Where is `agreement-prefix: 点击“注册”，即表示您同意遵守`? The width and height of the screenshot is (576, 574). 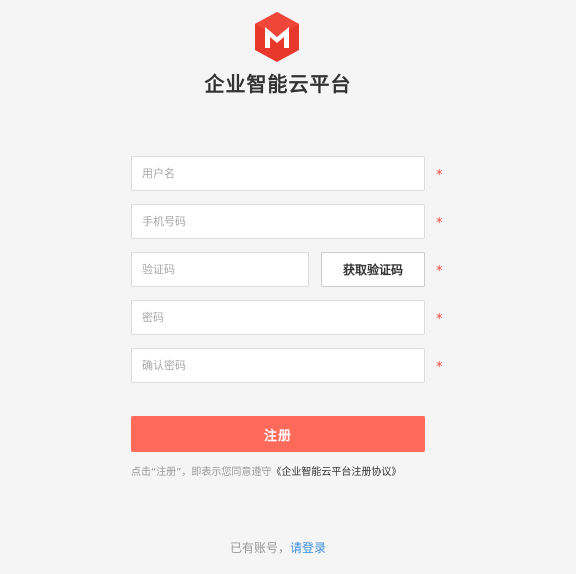 agreement-prefix: 点击“注册”，即表示您同意遵守 is located at coordinates (201, 472).